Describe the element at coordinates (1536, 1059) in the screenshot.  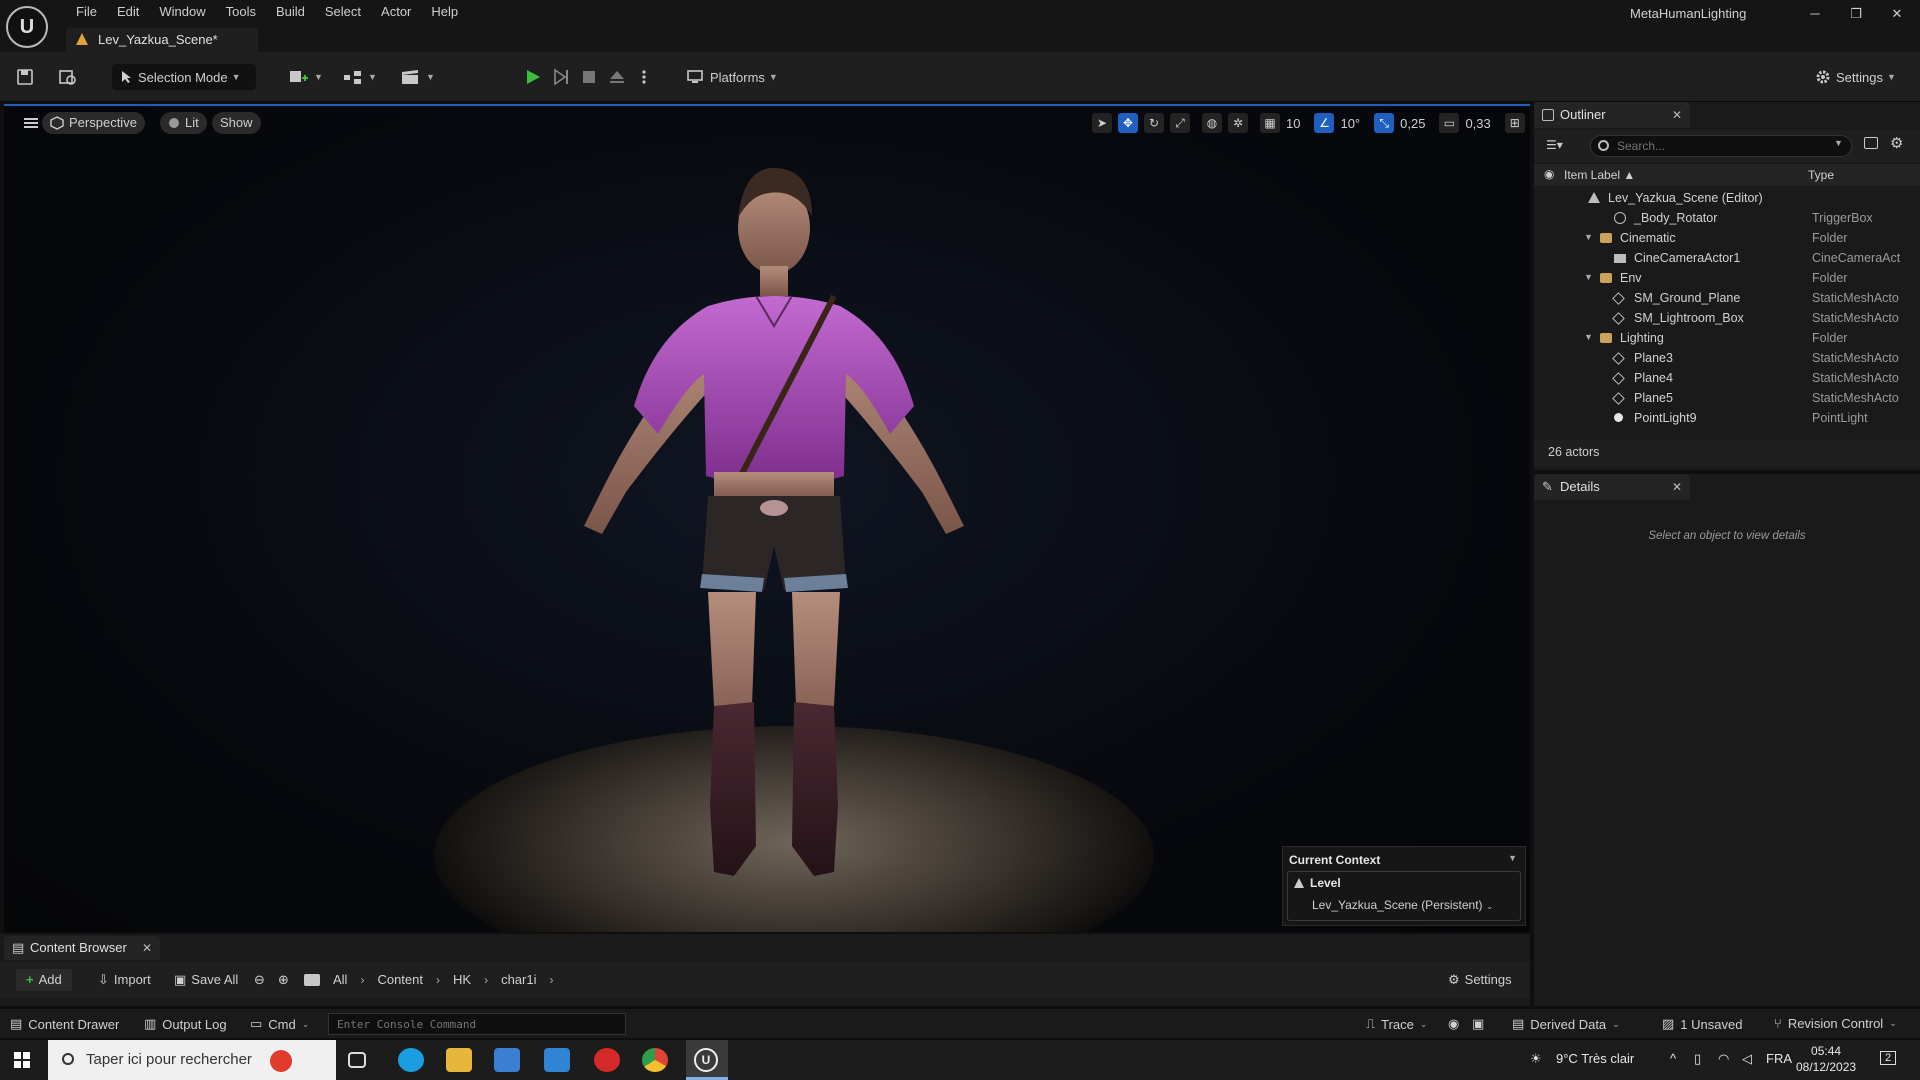
I see `weather-icon: ☀` at that location.